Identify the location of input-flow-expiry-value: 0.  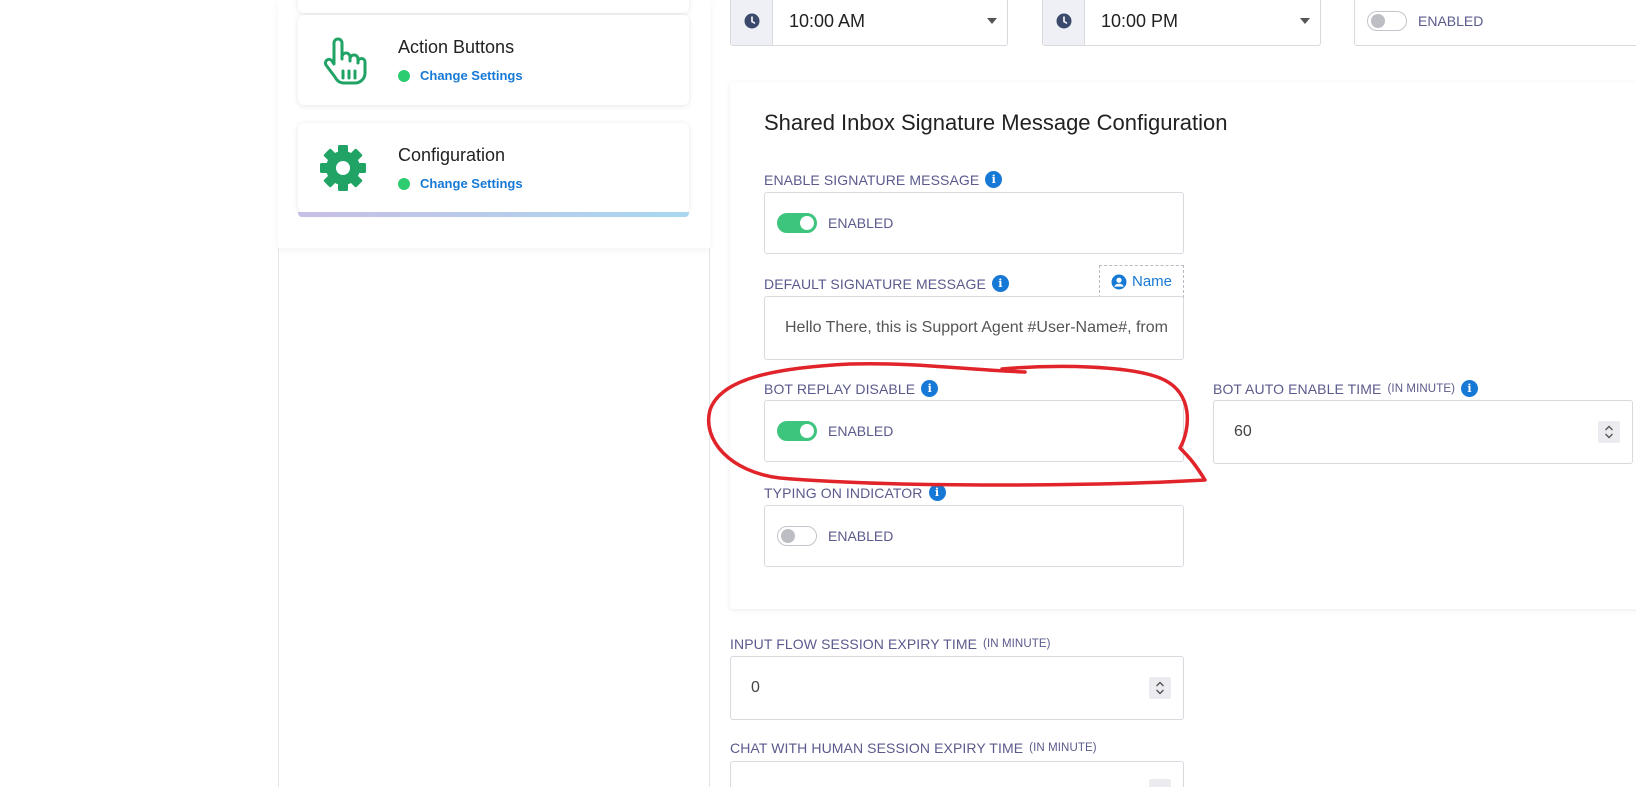
(755, 687).